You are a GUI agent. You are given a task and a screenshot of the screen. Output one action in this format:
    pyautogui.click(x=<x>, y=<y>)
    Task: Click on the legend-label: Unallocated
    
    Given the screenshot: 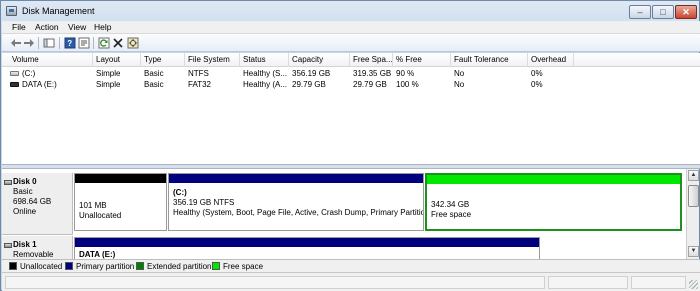 What is the action you would take?
    pyautogui.click(x=41, y=266)
    